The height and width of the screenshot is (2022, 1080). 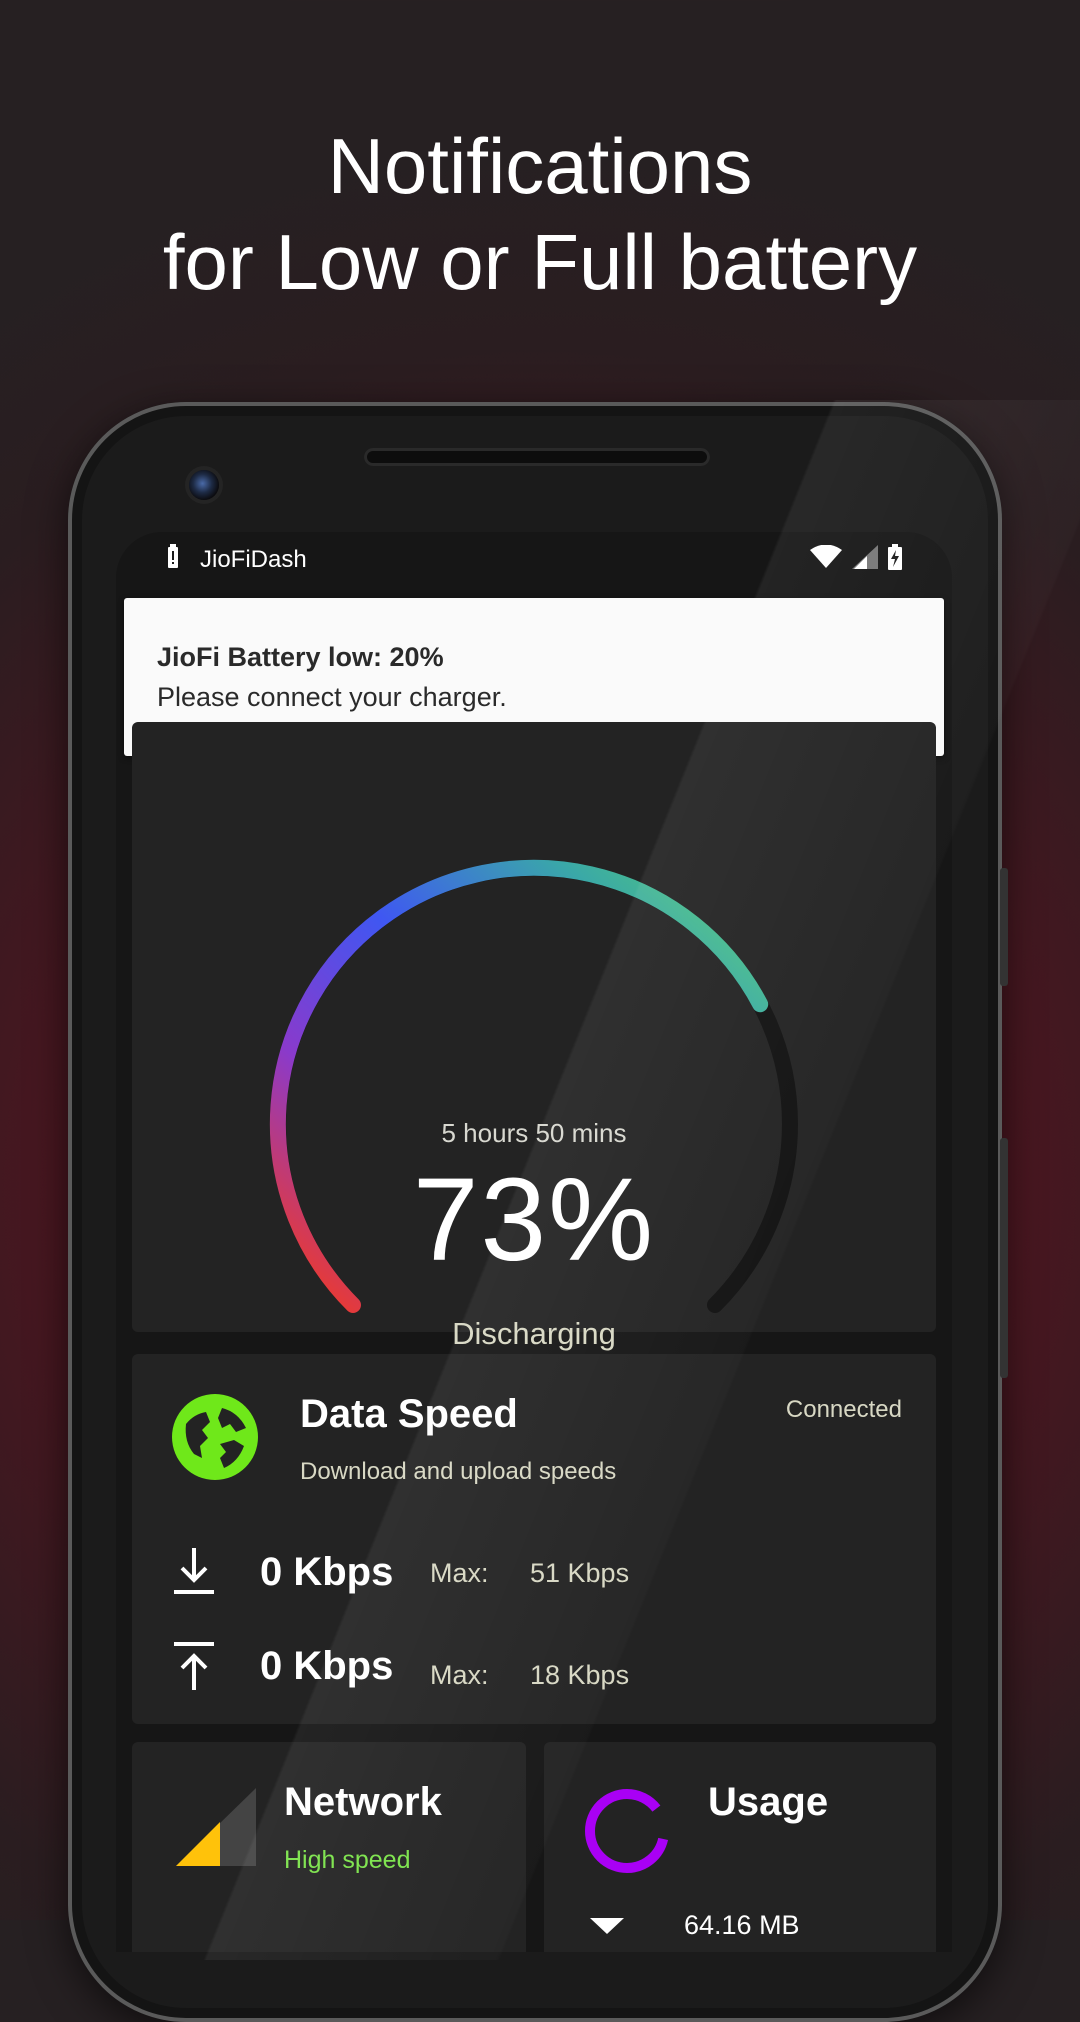 I want to click on battery-percent: 73%, so click(x=534, y=1220).